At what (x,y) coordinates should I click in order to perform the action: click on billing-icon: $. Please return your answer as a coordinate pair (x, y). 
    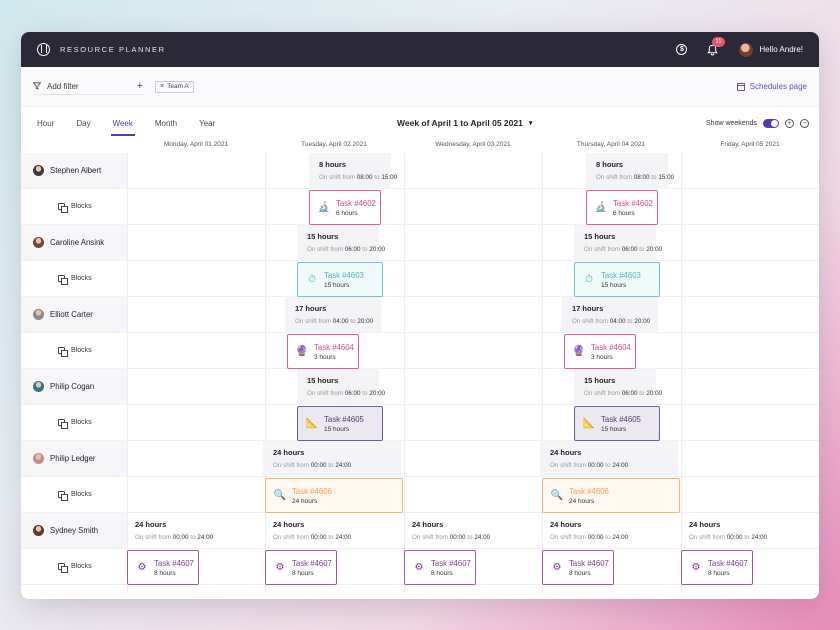
    Looking at the image, I should click on (682, 49).